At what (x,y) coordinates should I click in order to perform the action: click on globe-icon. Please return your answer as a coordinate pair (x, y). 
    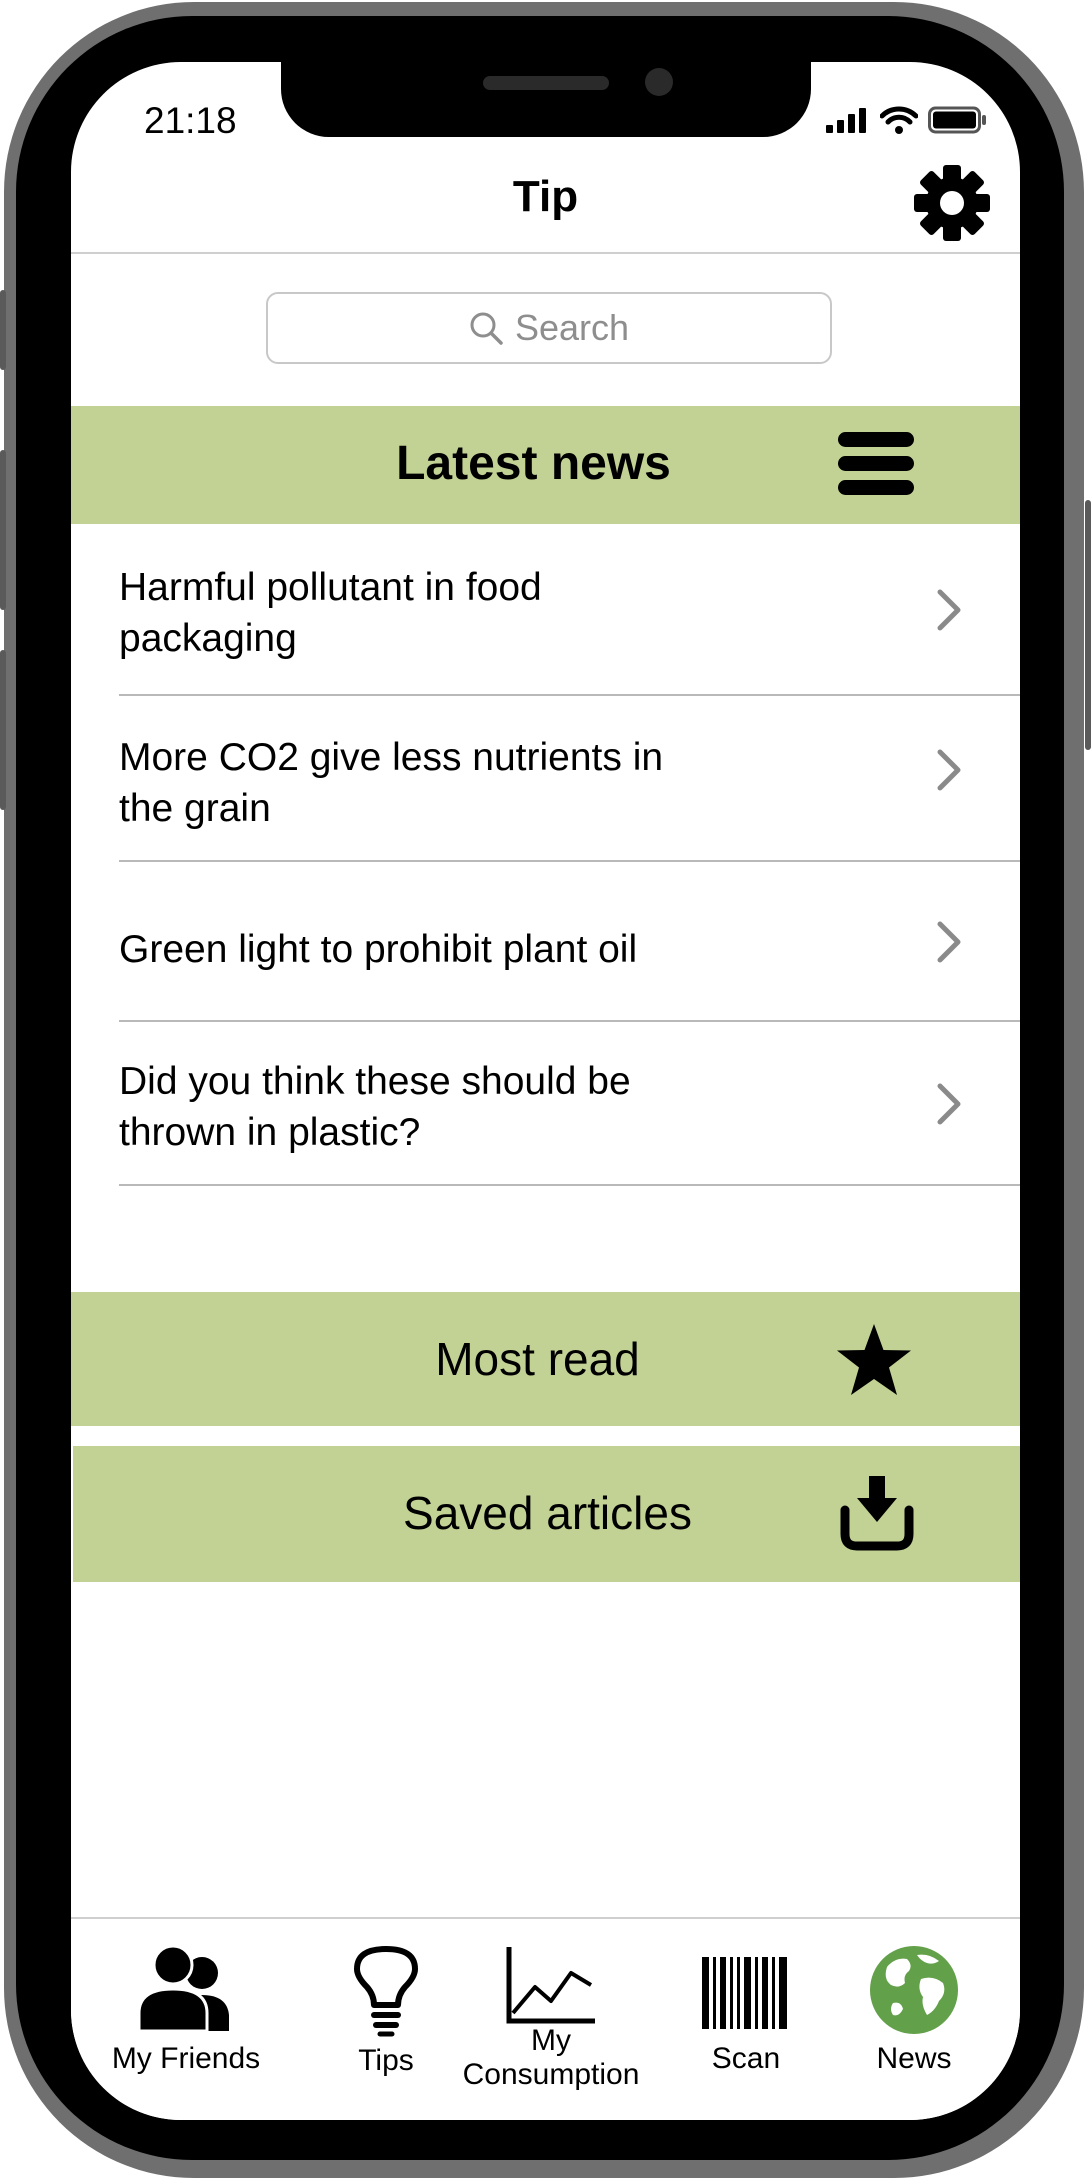
    Looking at the image, I should click on (914, 1990).